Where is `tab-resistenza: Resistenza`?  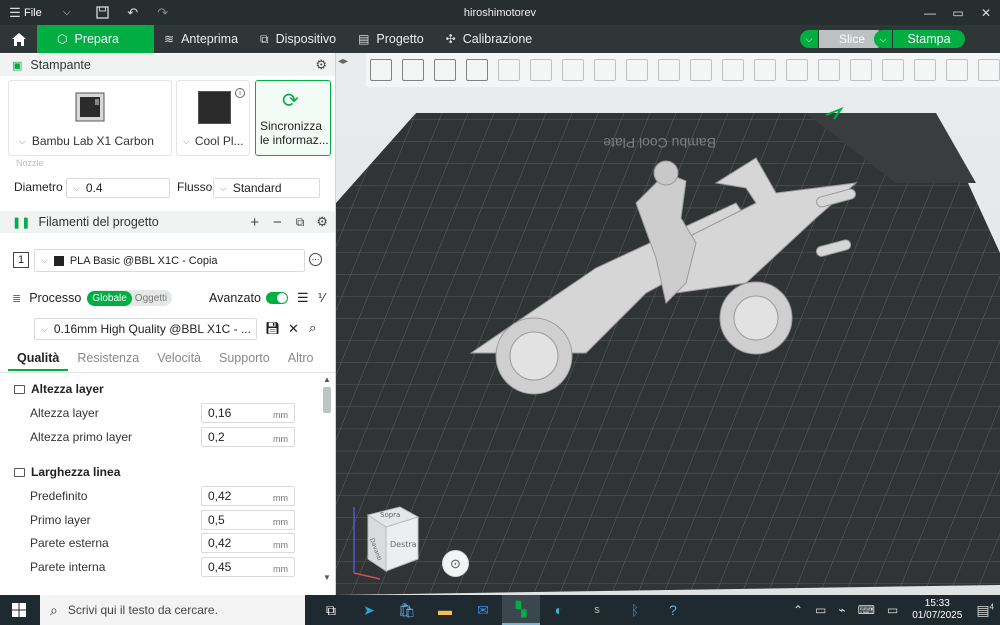
tab-resistenza: Resistenza is located at coordinates (108, 358).